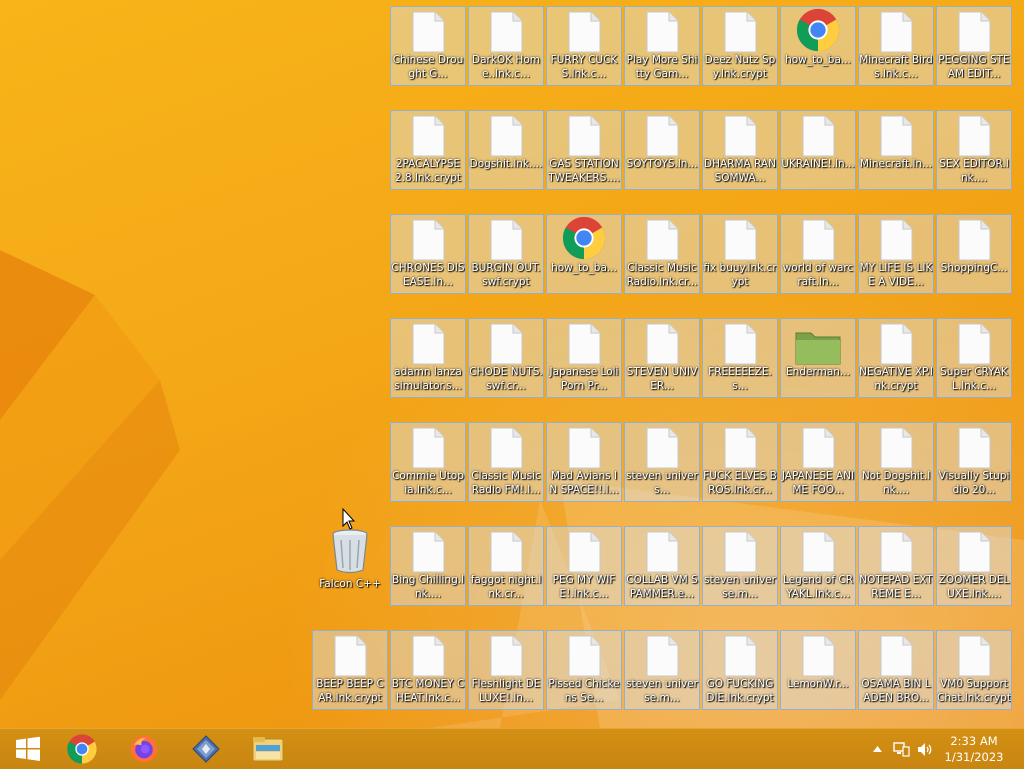 The image size is (1024, 769). I want to click on volume-tray-button, so click(925, 749).